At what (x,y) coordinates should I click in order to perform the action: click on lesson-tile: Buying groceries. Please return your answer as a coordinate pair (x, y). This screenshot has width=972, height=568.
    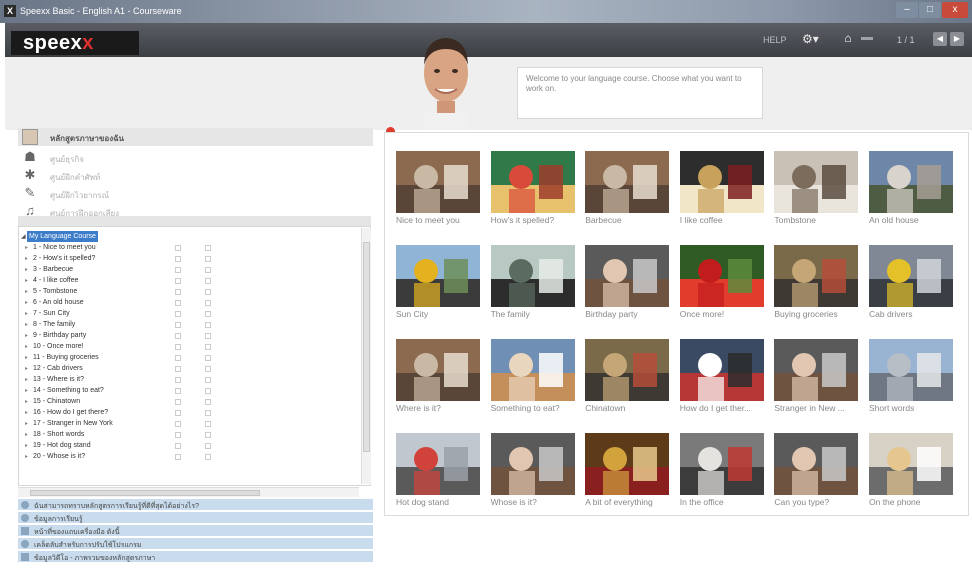
    Looking at the image, I should click on (816, 285).